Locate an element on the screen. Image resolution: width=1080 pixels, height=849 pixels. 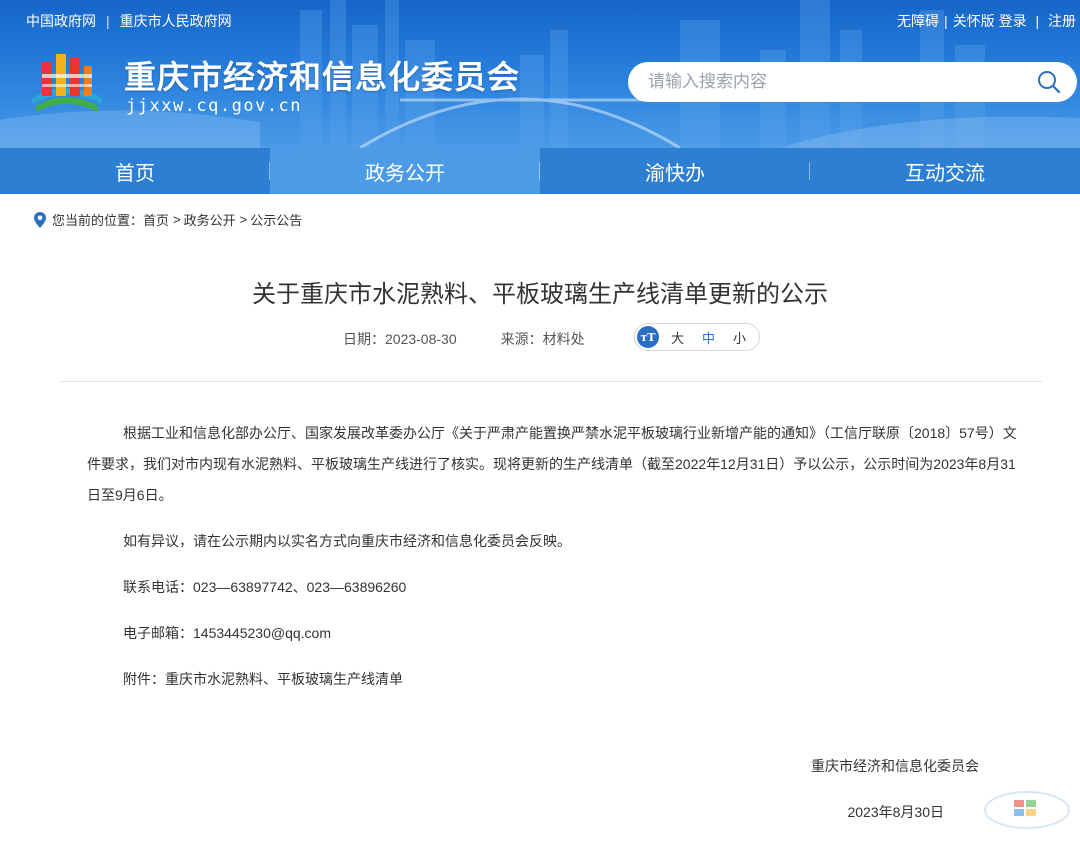
article-title: 关于重庆市水泥熟料、平板玻璃生产线清单更新的公示 is located at coordinates (540, 294).